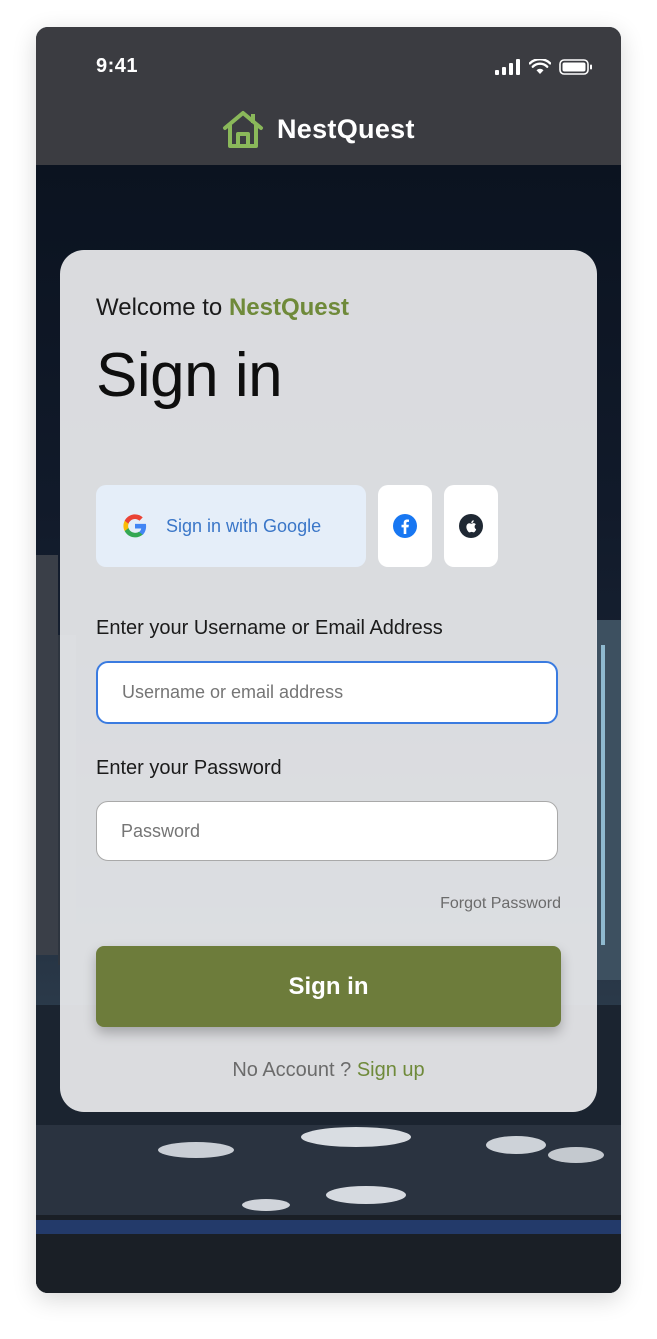 Image resolution: width=657 pixels, height=1339 pixels. I want to click on username-label: Enter your Username or Email Address, so click(269, 628).